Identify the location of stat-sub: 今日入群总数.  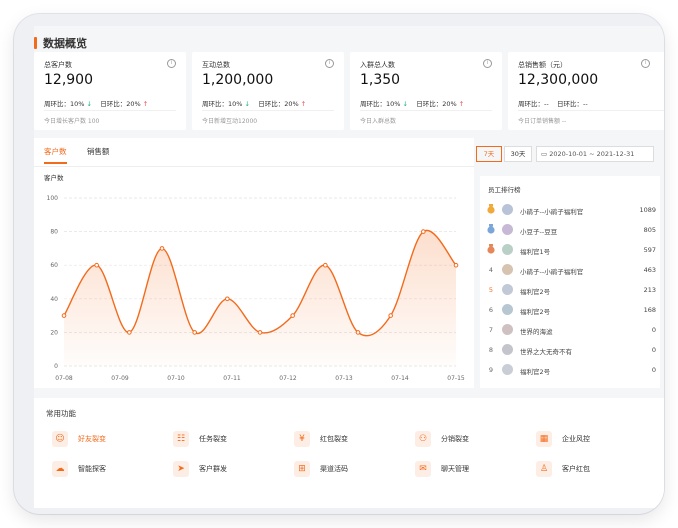
(378, 121).